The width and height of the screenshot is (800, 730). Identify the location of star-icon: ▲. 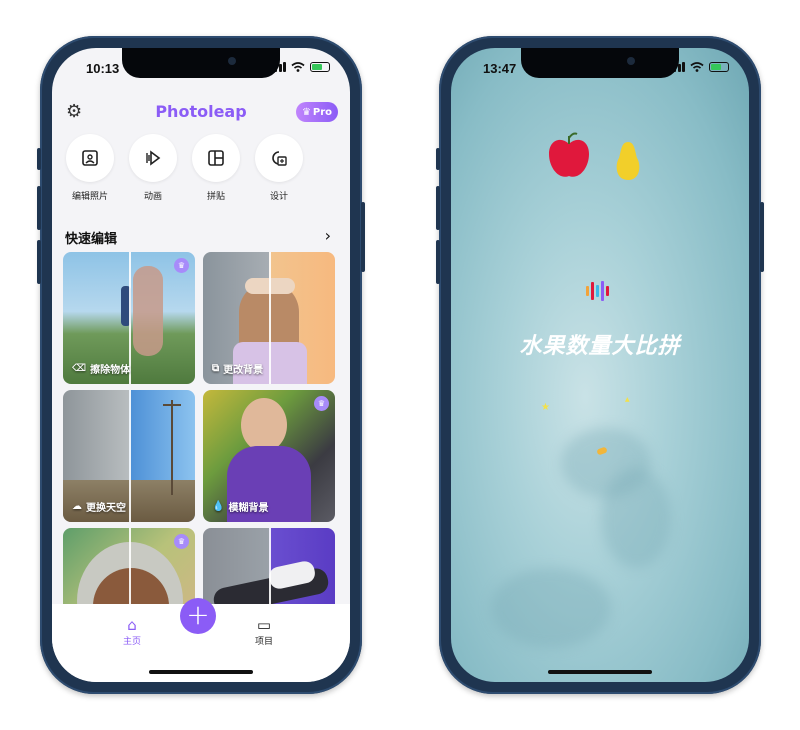
(627, 399).